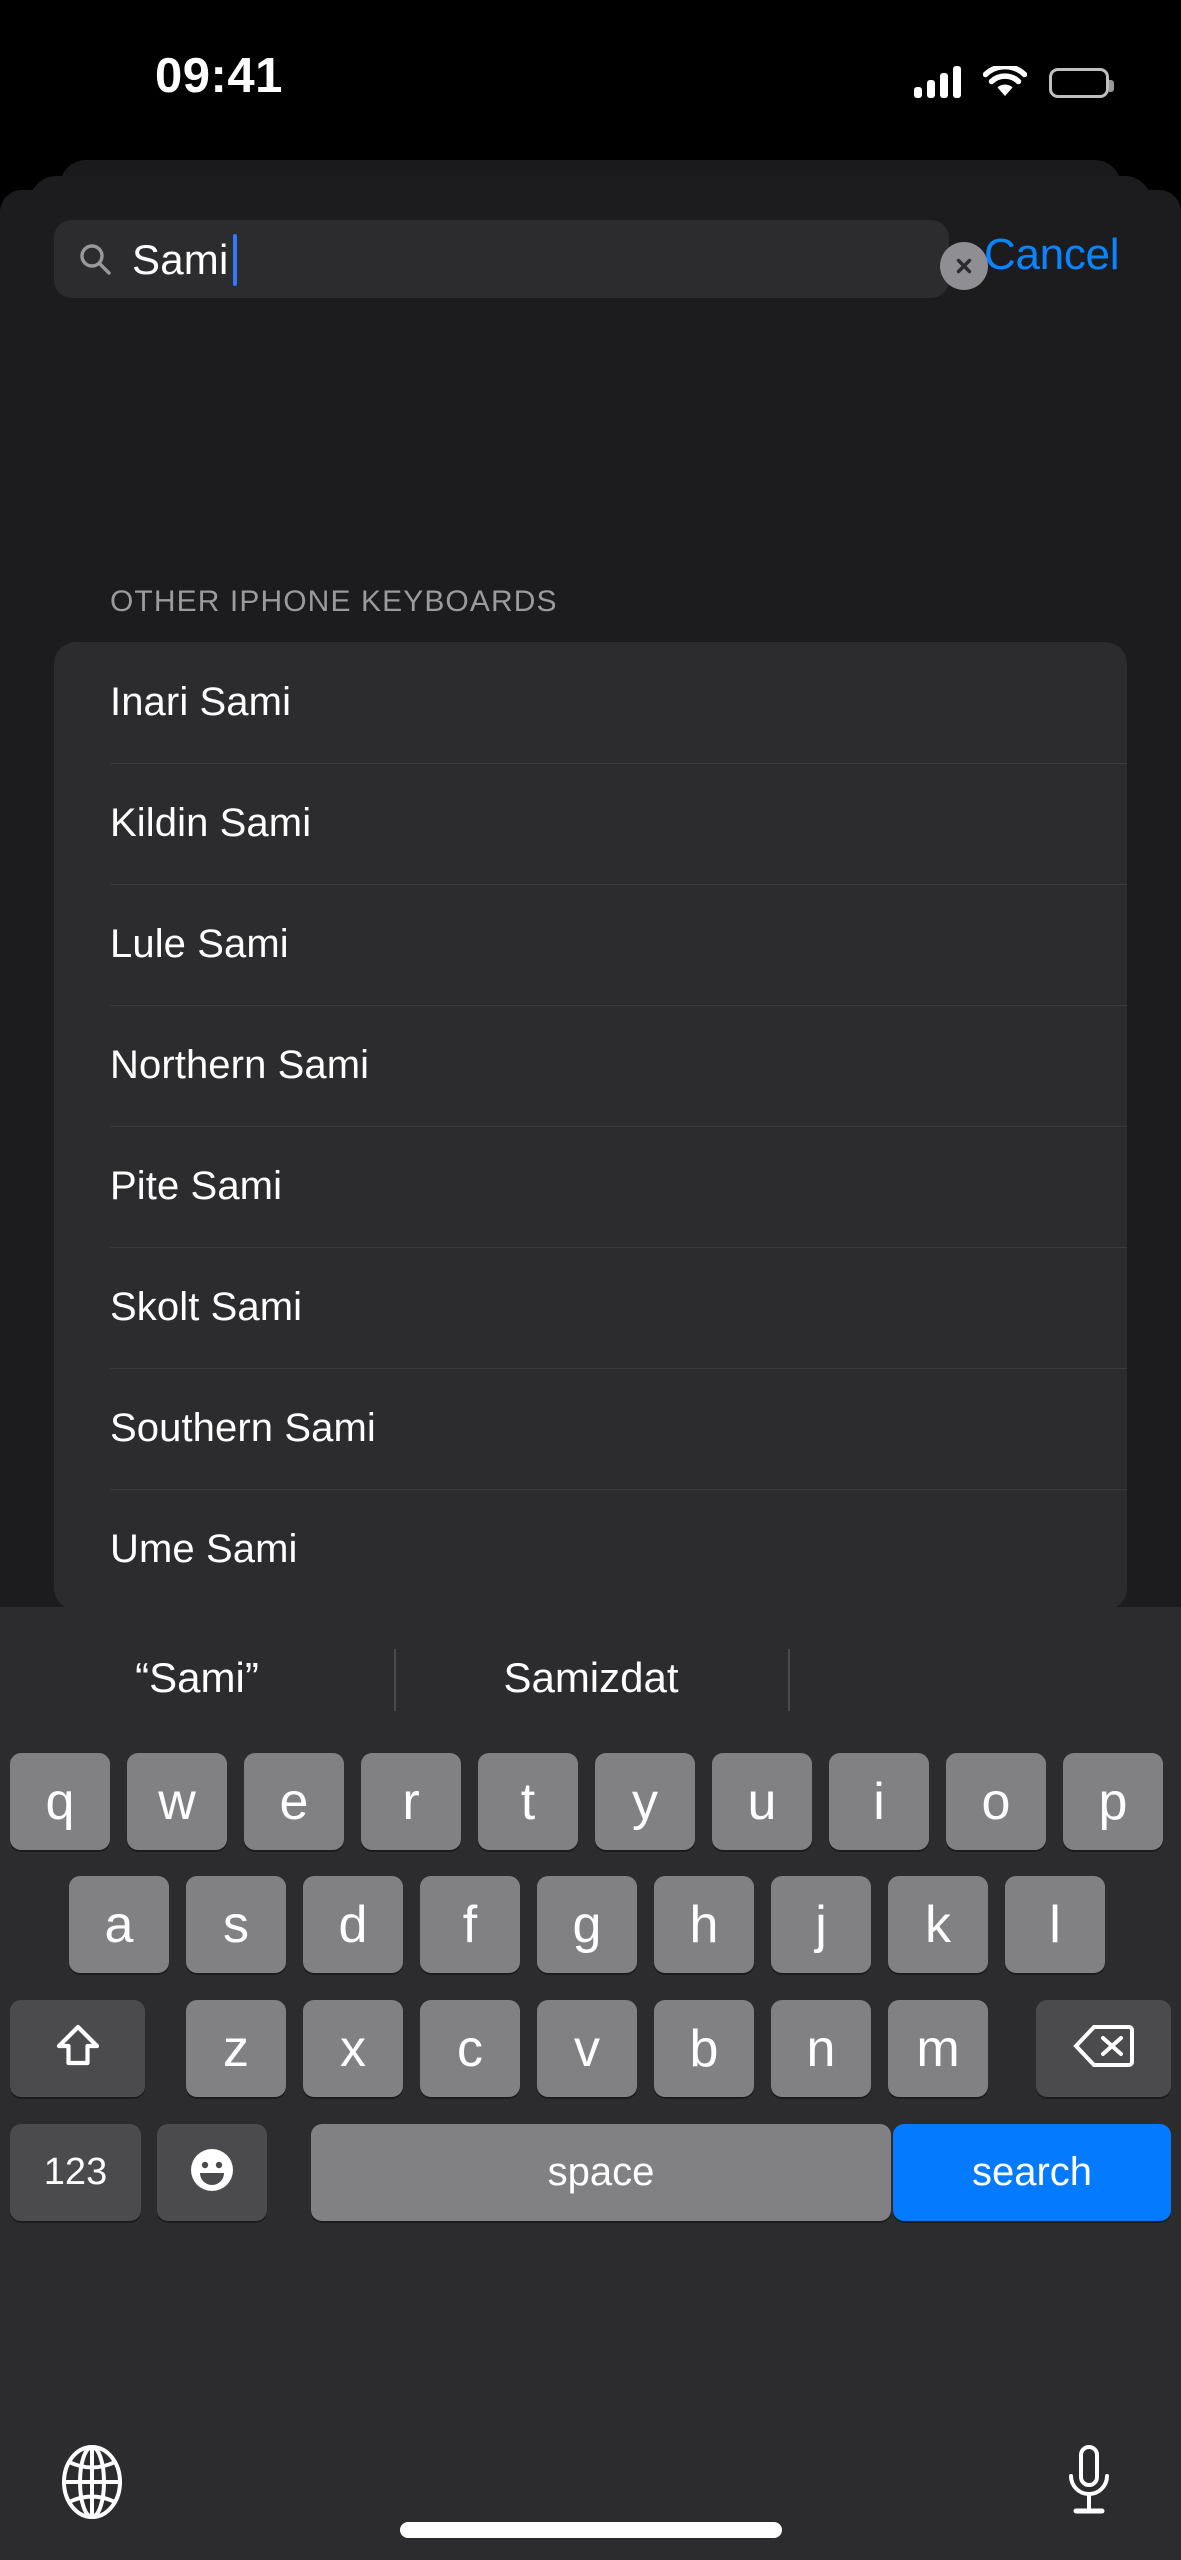 The image size is (1181, 2560). I want to click on status-bar-icons, so click(1014, 78).